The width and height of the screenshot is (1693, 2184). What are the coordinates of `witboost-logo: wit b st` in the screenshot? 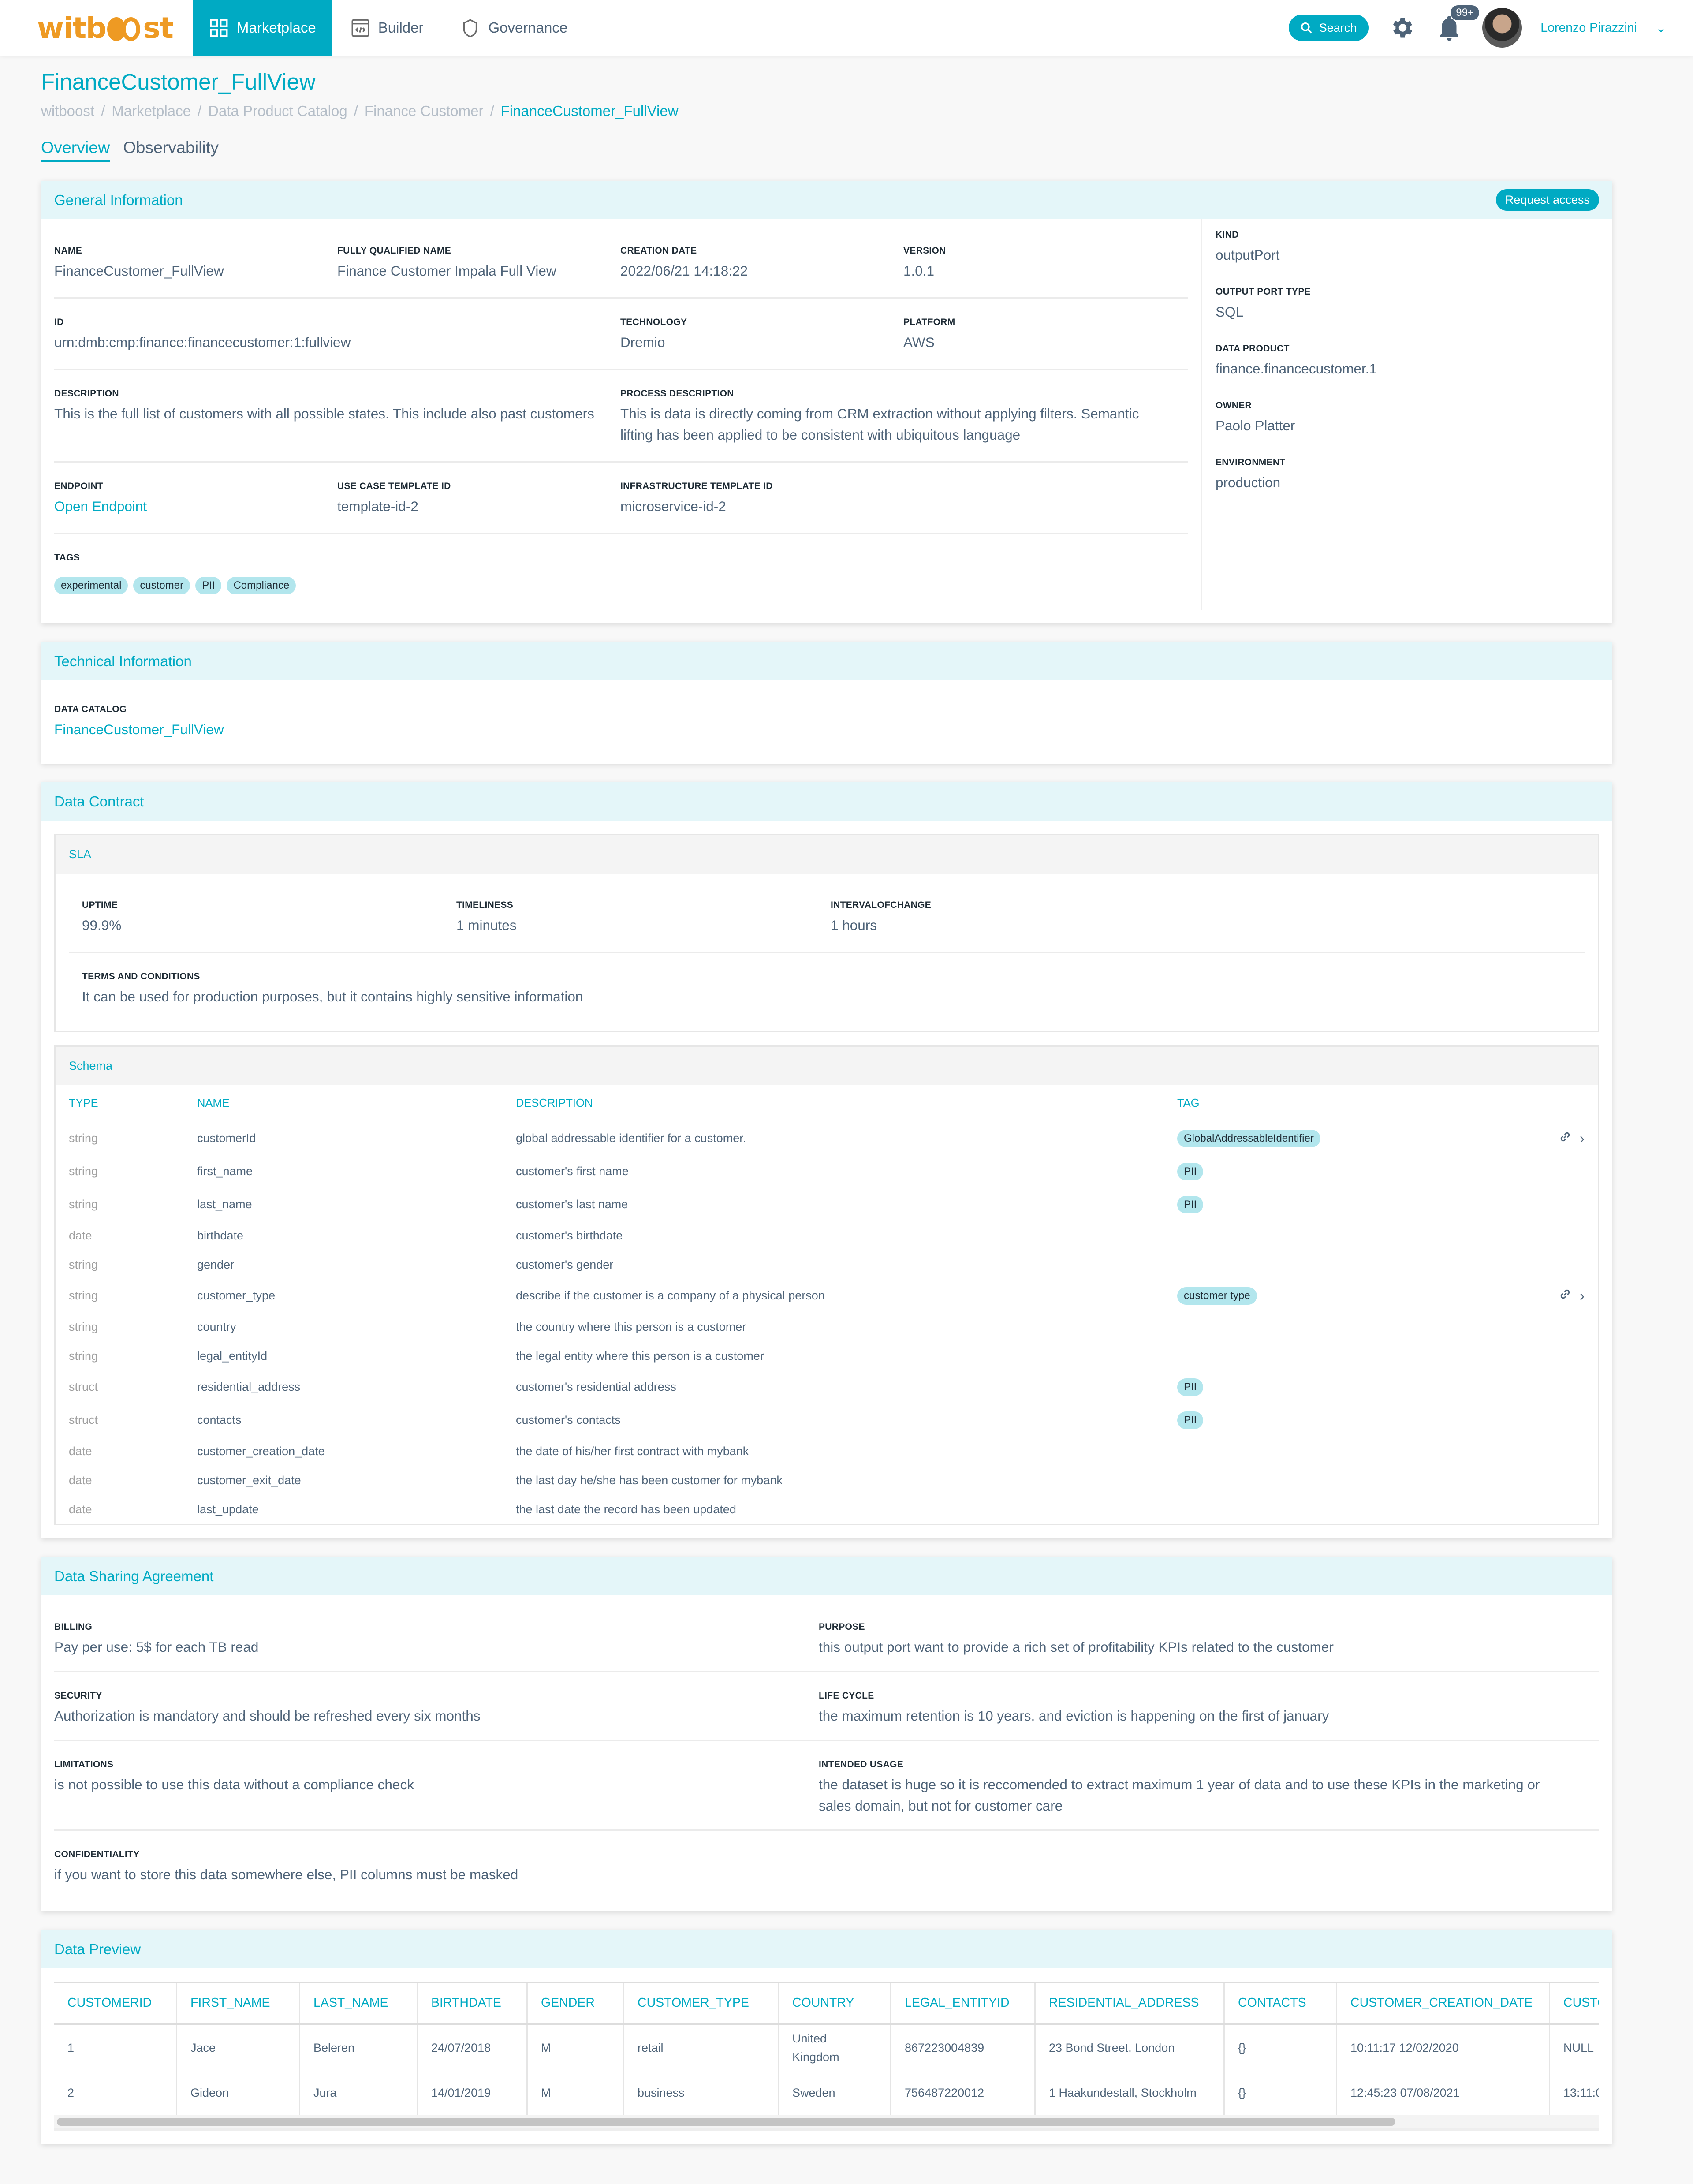 It's located at (97, 28).